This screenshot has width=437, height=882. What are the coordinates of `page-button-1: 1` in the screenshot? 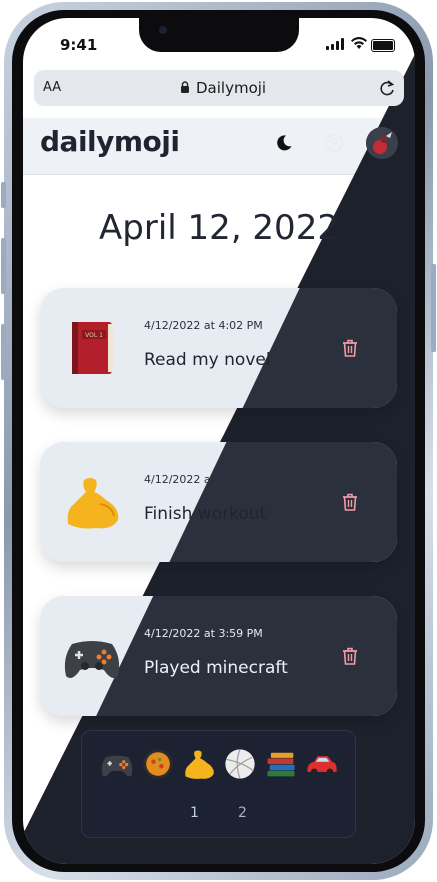 It's located at (194, 813).